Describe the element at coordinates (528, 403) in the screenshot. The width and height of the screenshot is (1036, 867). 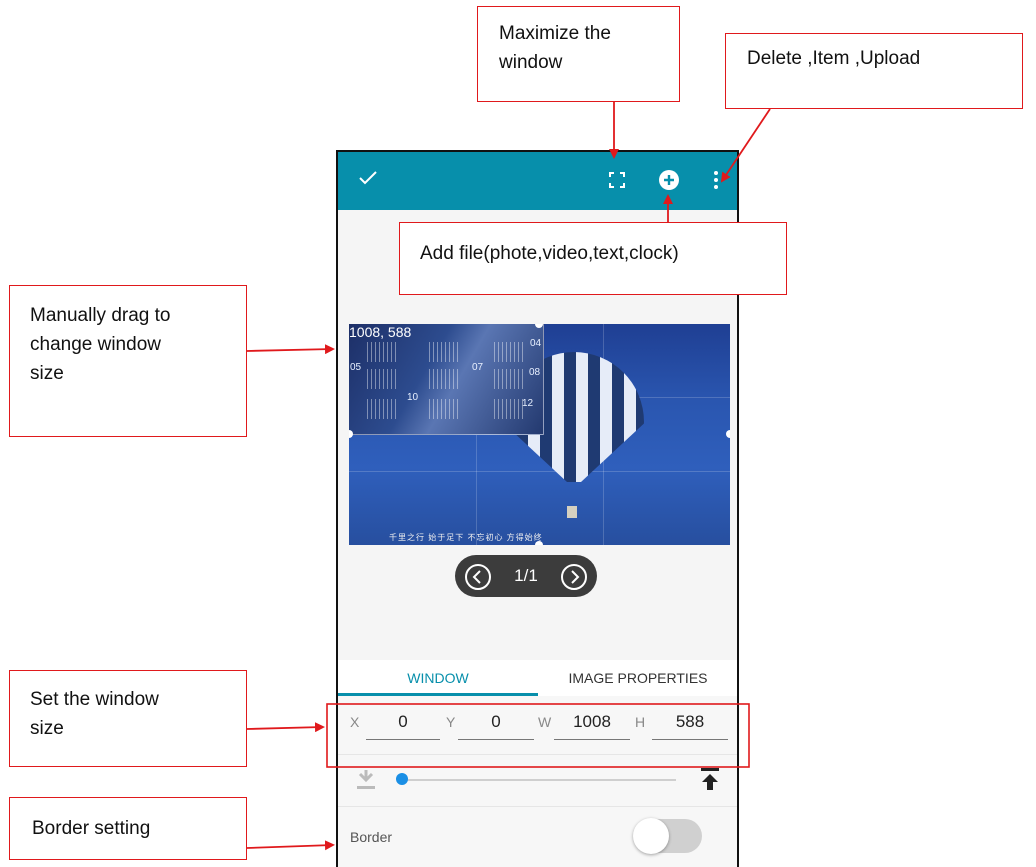
I see `calendar-month: 12` at that location.